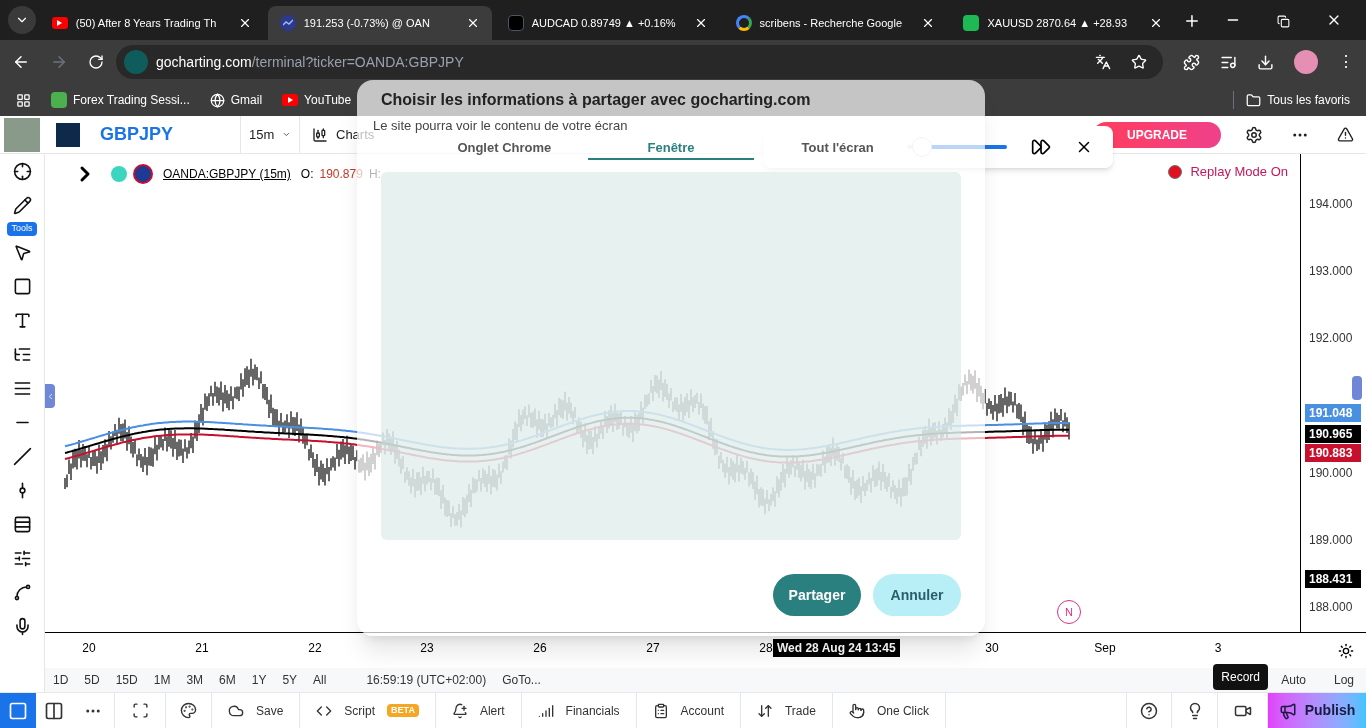 The width and height of the screenshot is (1366, 728). Describe the element at coordinates (1331, 607) in the screenshot. I see `price-tick: 188.000` at that location.